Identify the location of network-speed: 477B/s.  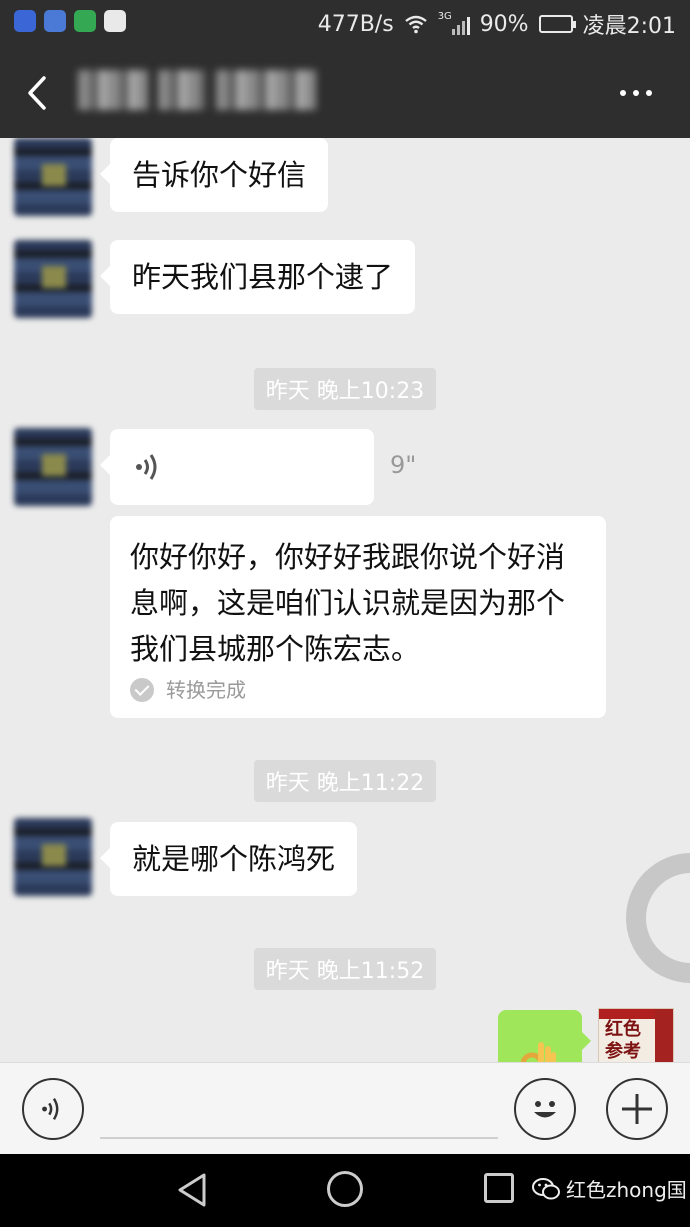
(355, 24).